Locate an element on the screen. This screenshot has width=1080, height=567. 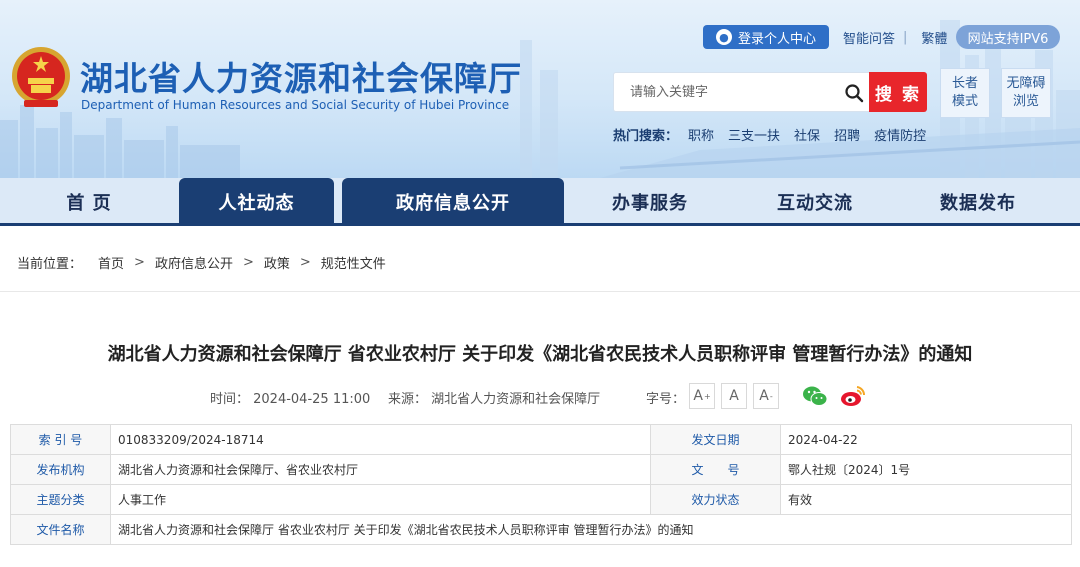
index-key: 索 引 号 is located at coordinates (60, 439).